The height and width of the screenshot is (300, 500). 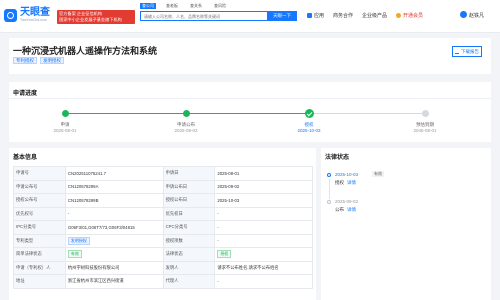 I want to click on info-key: 优先权号, so click(x=39, y=213).